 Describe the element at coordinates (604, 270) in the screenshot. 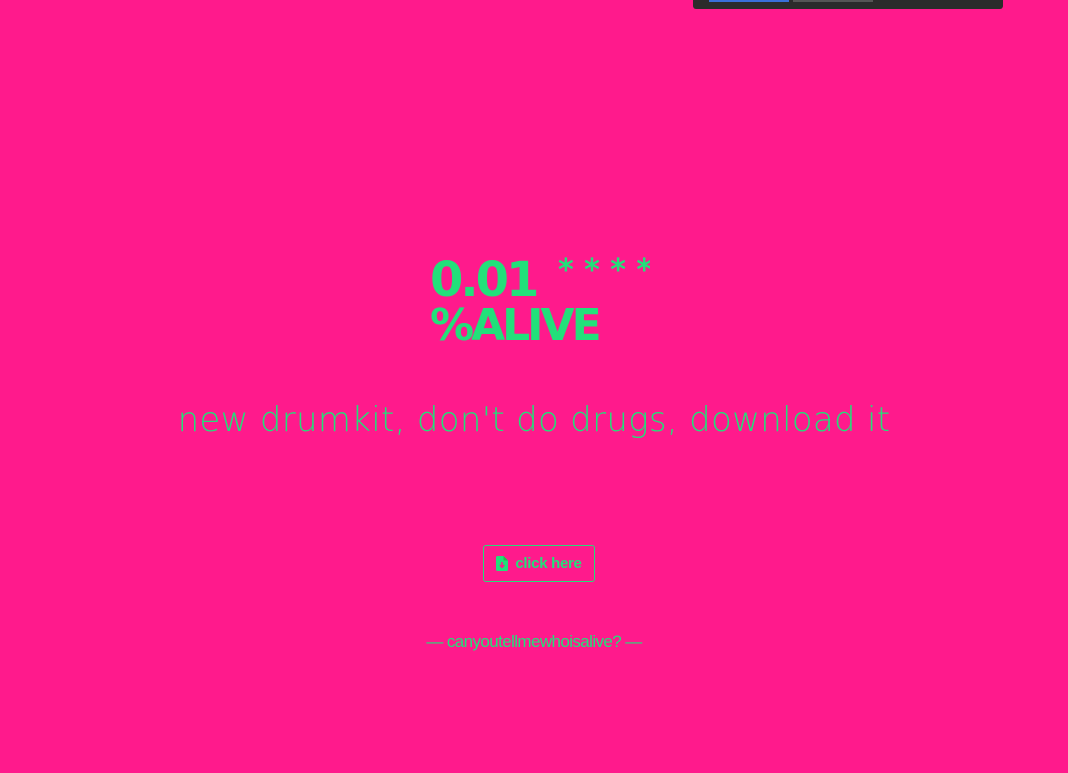

I see `logo-stars: * * * *` at that location.